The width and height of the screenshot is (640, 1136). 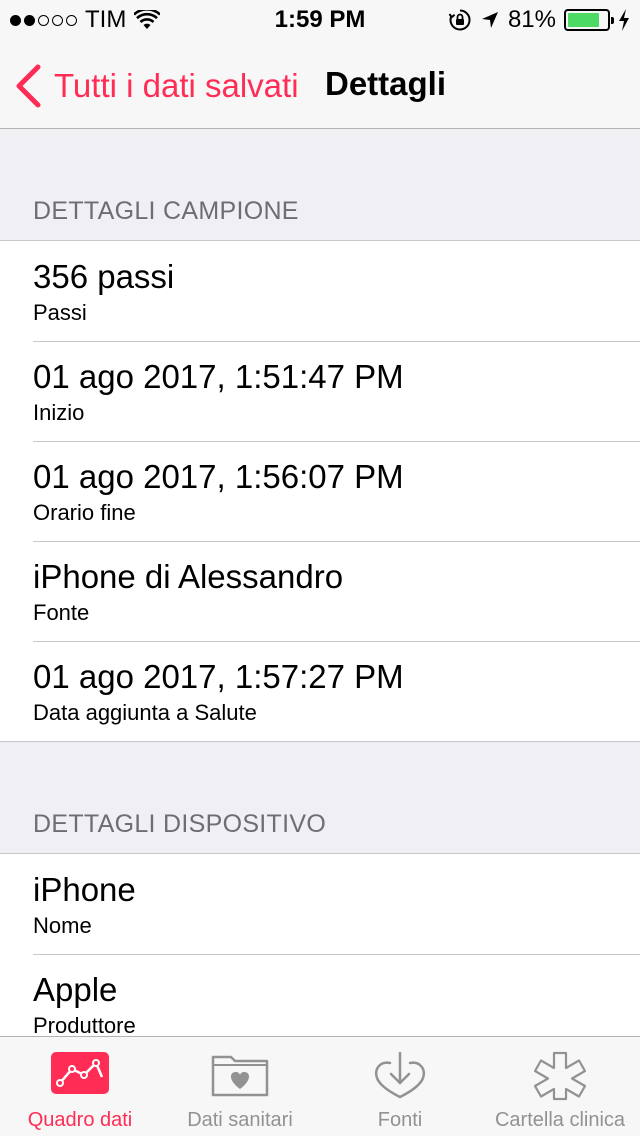 I want to click on charging-bolt-icon, so click(x=624, y=20).